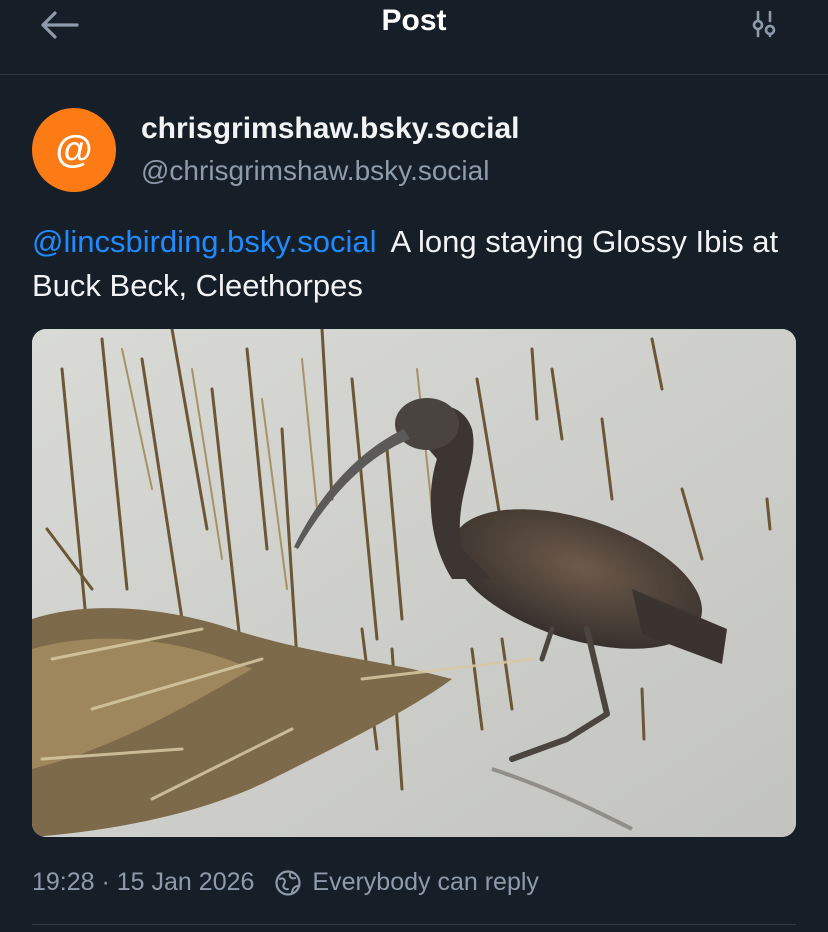  What do you see at coordinates (414, 37) in the screenshot?
I see `top-bar: Post` at bounding box center [414, 37].